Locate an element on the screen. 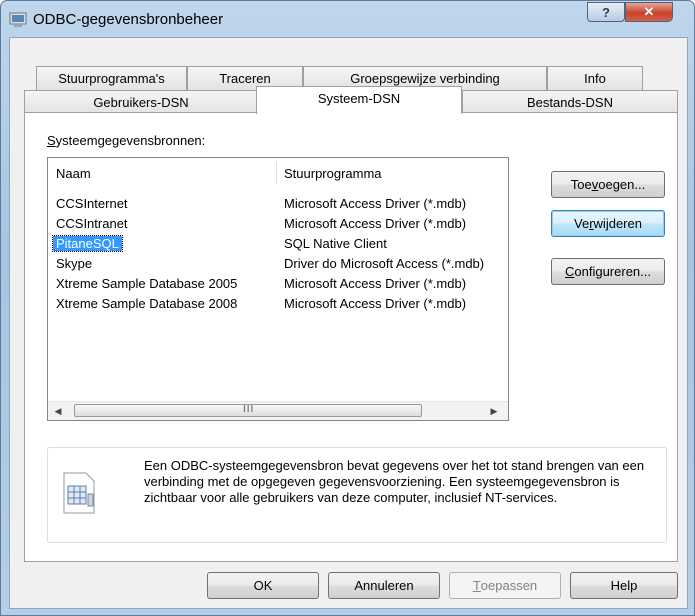 The height and width of the screenshot is (616, 695). scroll-thumb: III is located at coordinates (248, 410).